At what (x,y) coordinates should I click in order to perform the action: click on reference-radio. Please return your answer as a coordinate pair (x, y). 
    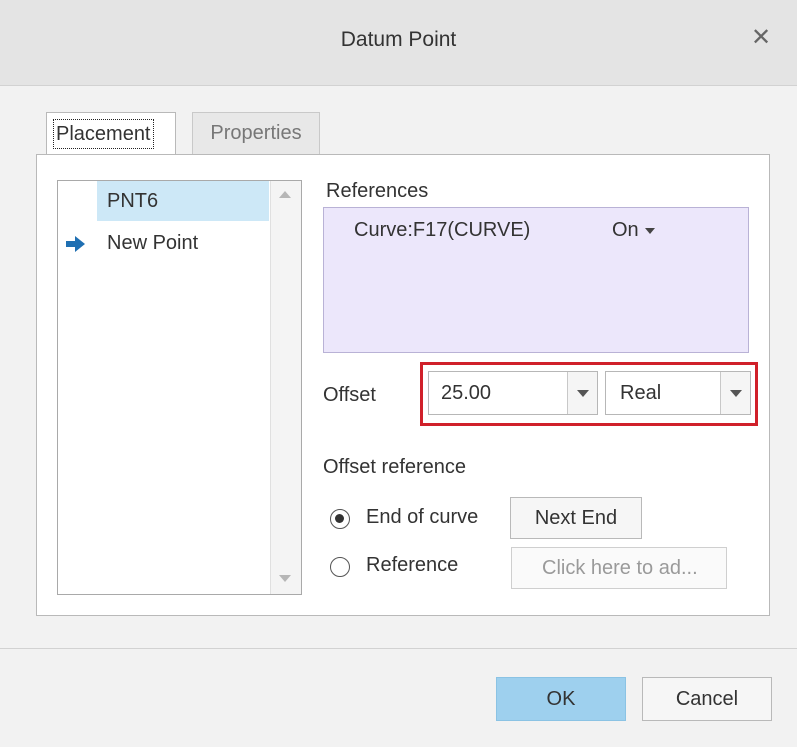
    Looking at the image, I should click on (340, 567).